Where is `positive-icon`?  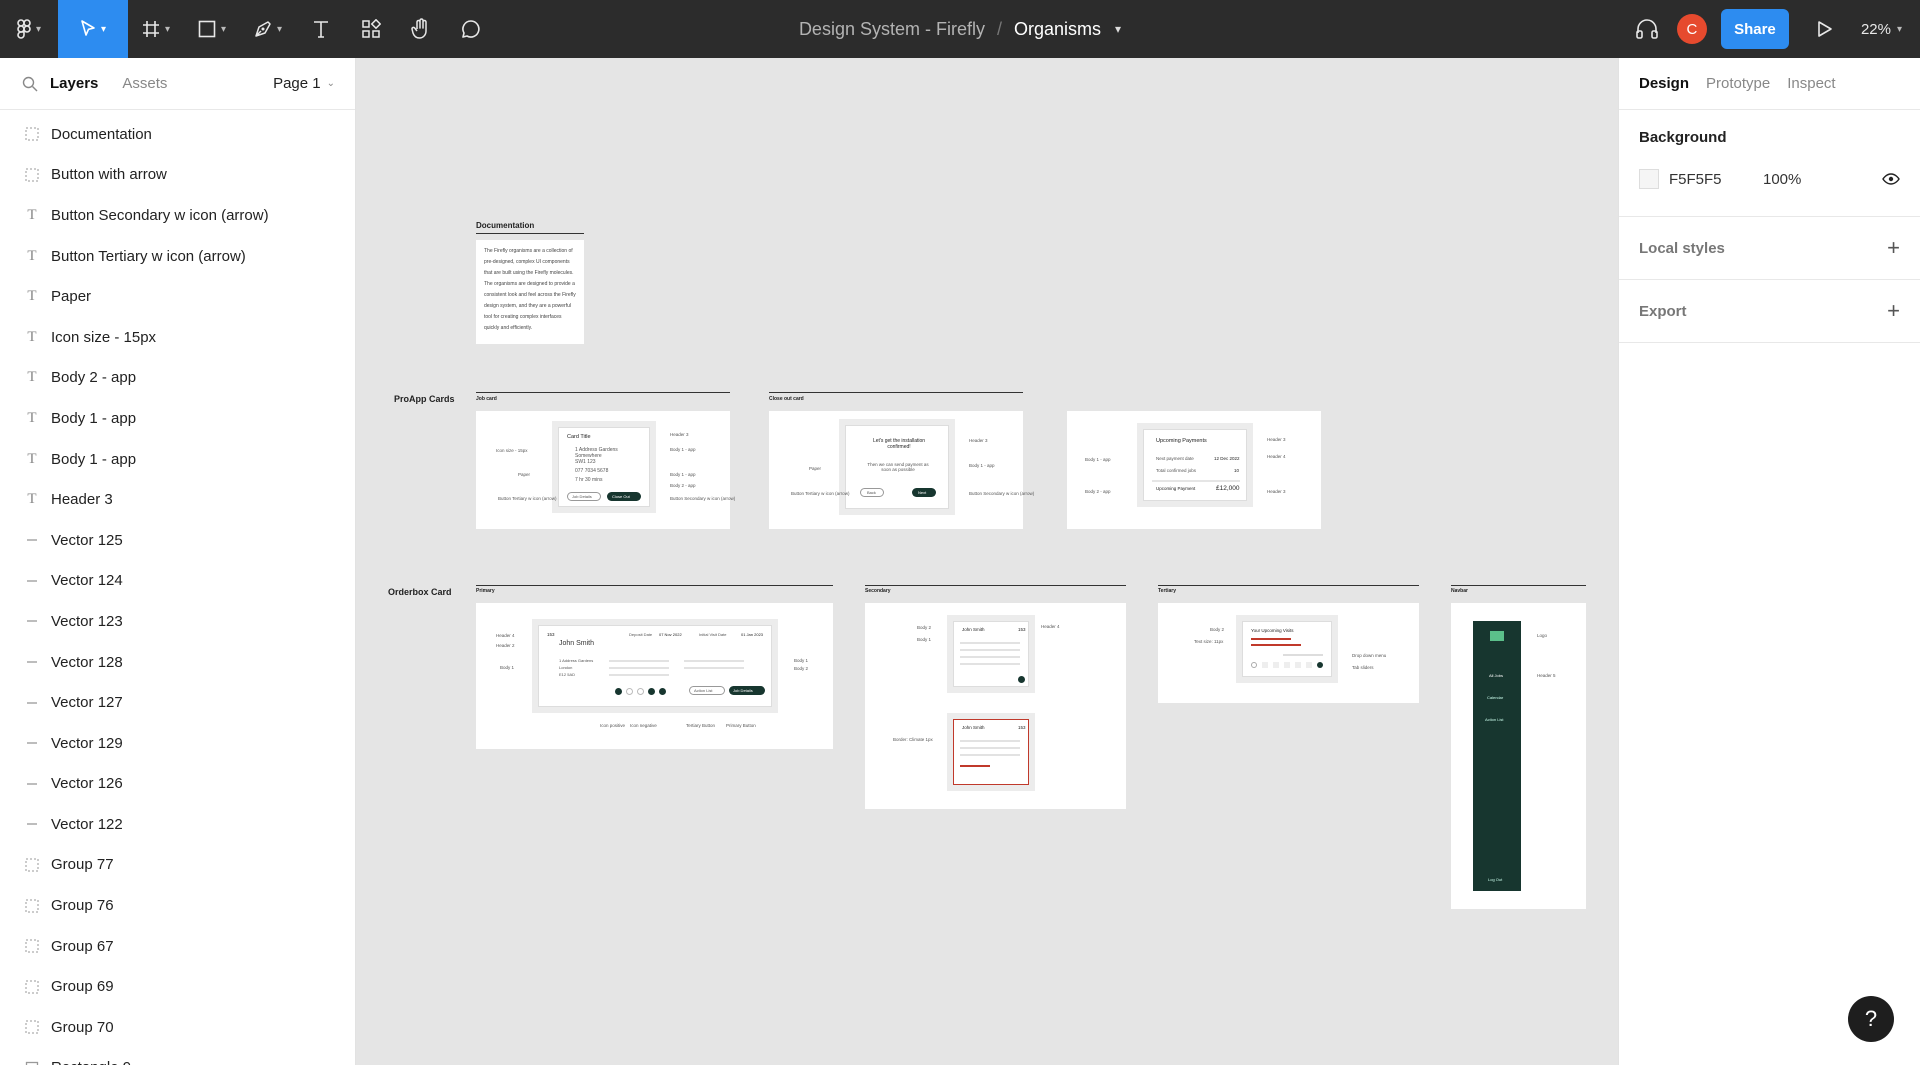 positive-icon is located at coordinates (618, 691).